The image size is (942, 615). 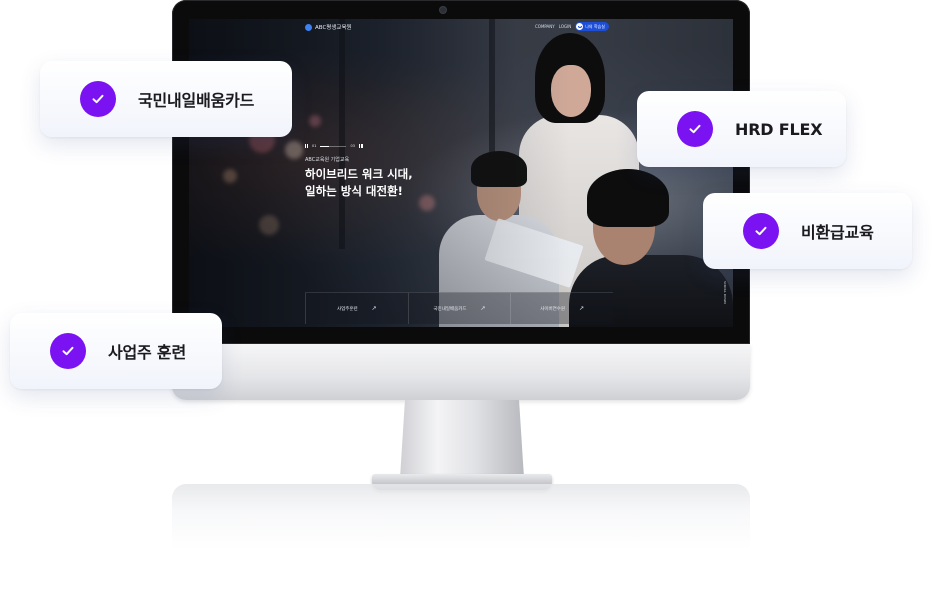 I want to click on pause-icon, so click(x=306, y=146).